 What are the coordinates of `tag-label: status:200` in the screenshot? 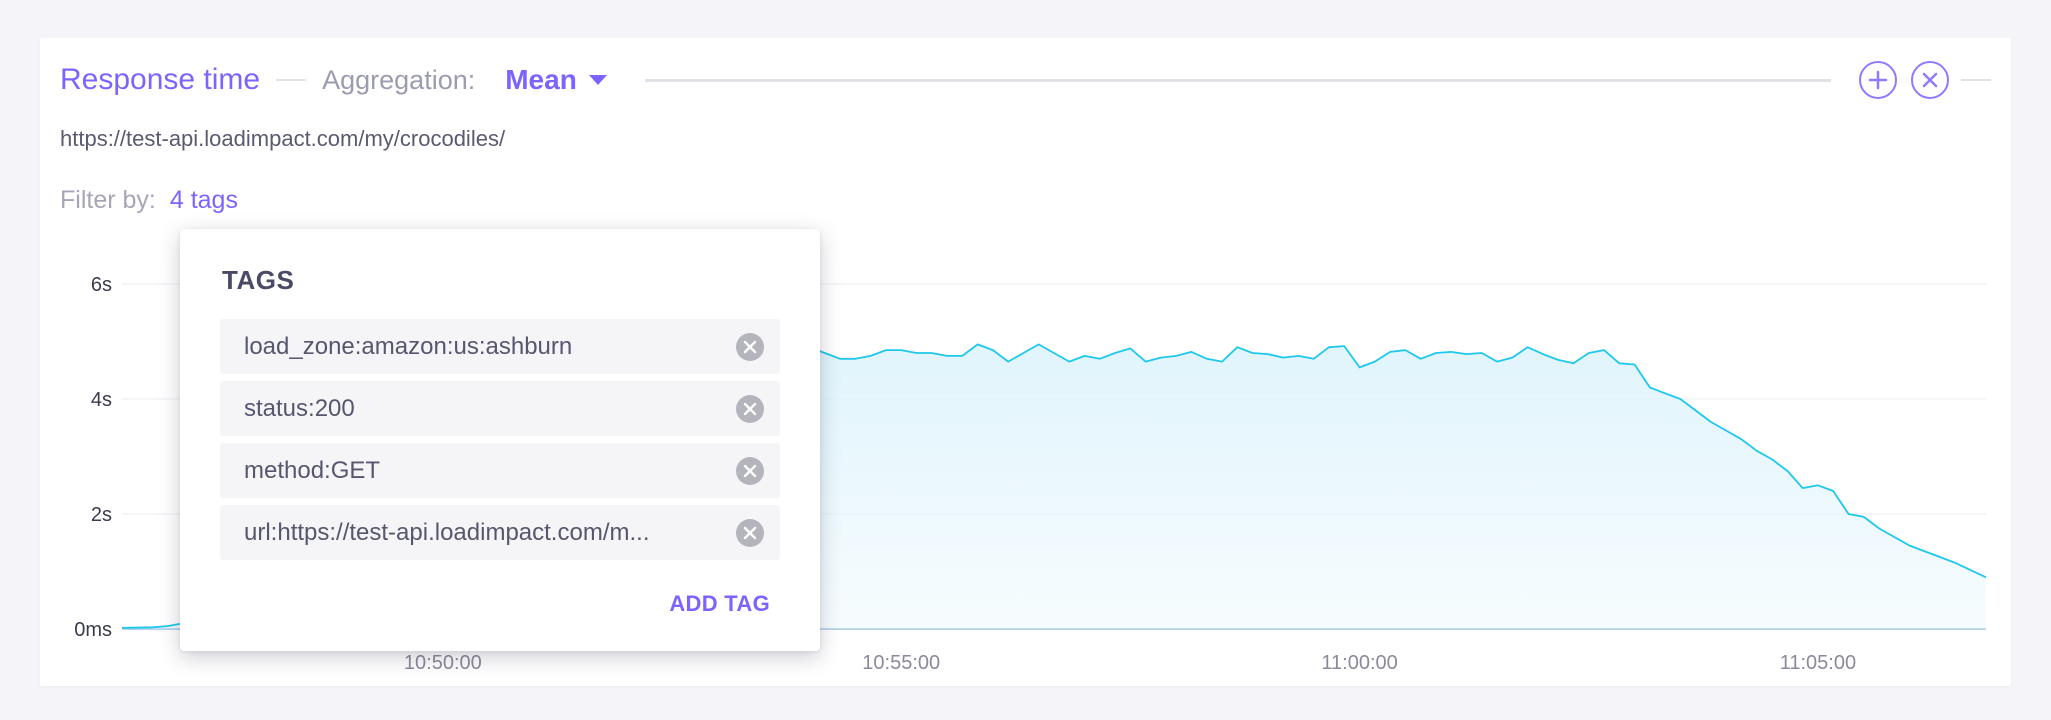 It's located at (299, 408).